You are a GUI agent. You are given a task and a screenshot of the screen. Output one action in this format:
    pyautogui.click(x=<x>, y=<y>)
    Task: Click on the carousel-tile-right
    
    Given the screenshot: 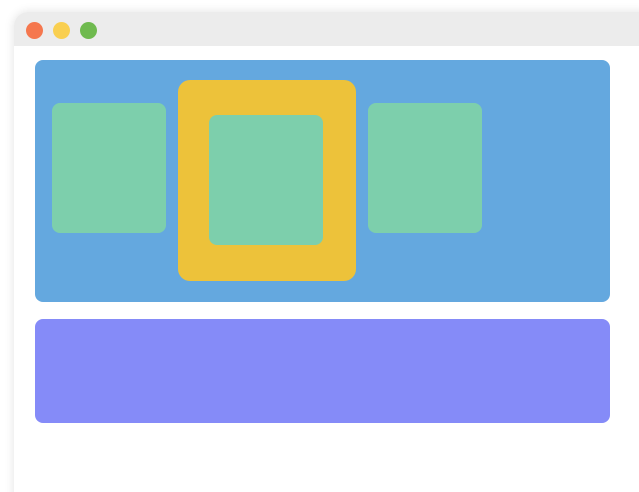 What is the action you would take?
    pyautogui.click(x=425, y=168)
    